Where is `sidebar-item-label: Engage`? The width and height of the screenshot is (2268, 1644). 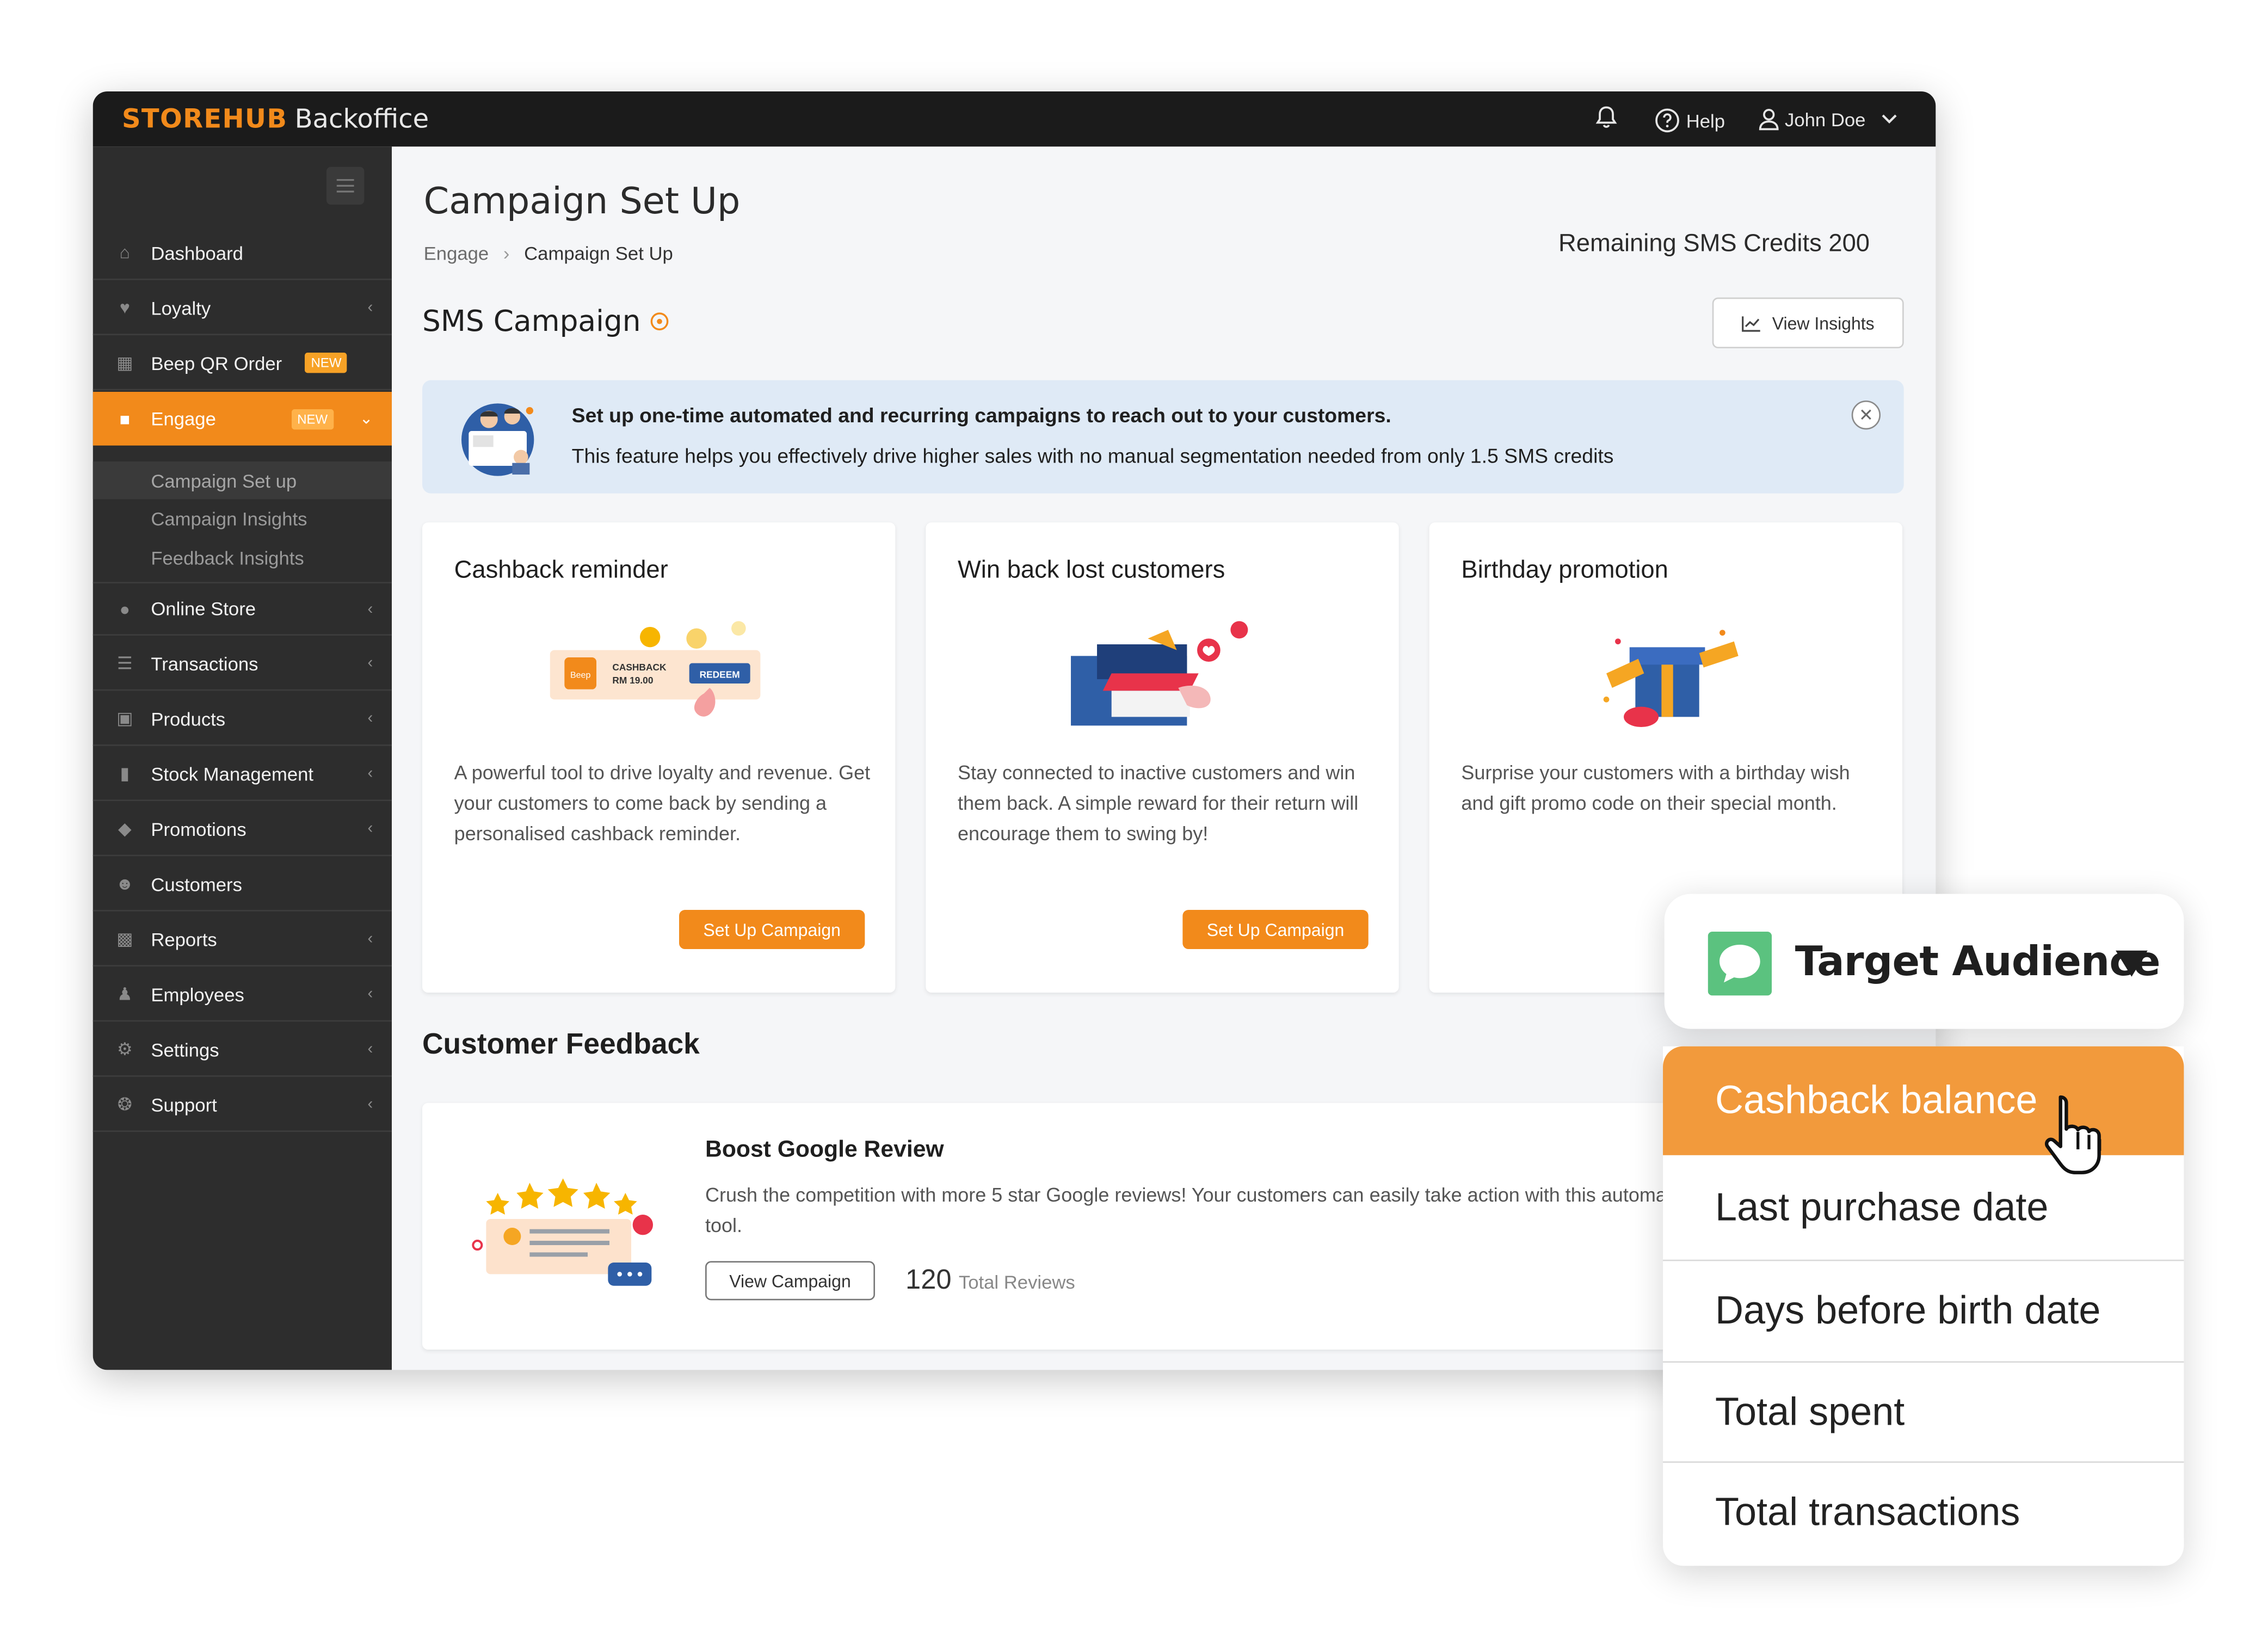
sidebar-item-label: Engage is located at coordinates (183, 419).